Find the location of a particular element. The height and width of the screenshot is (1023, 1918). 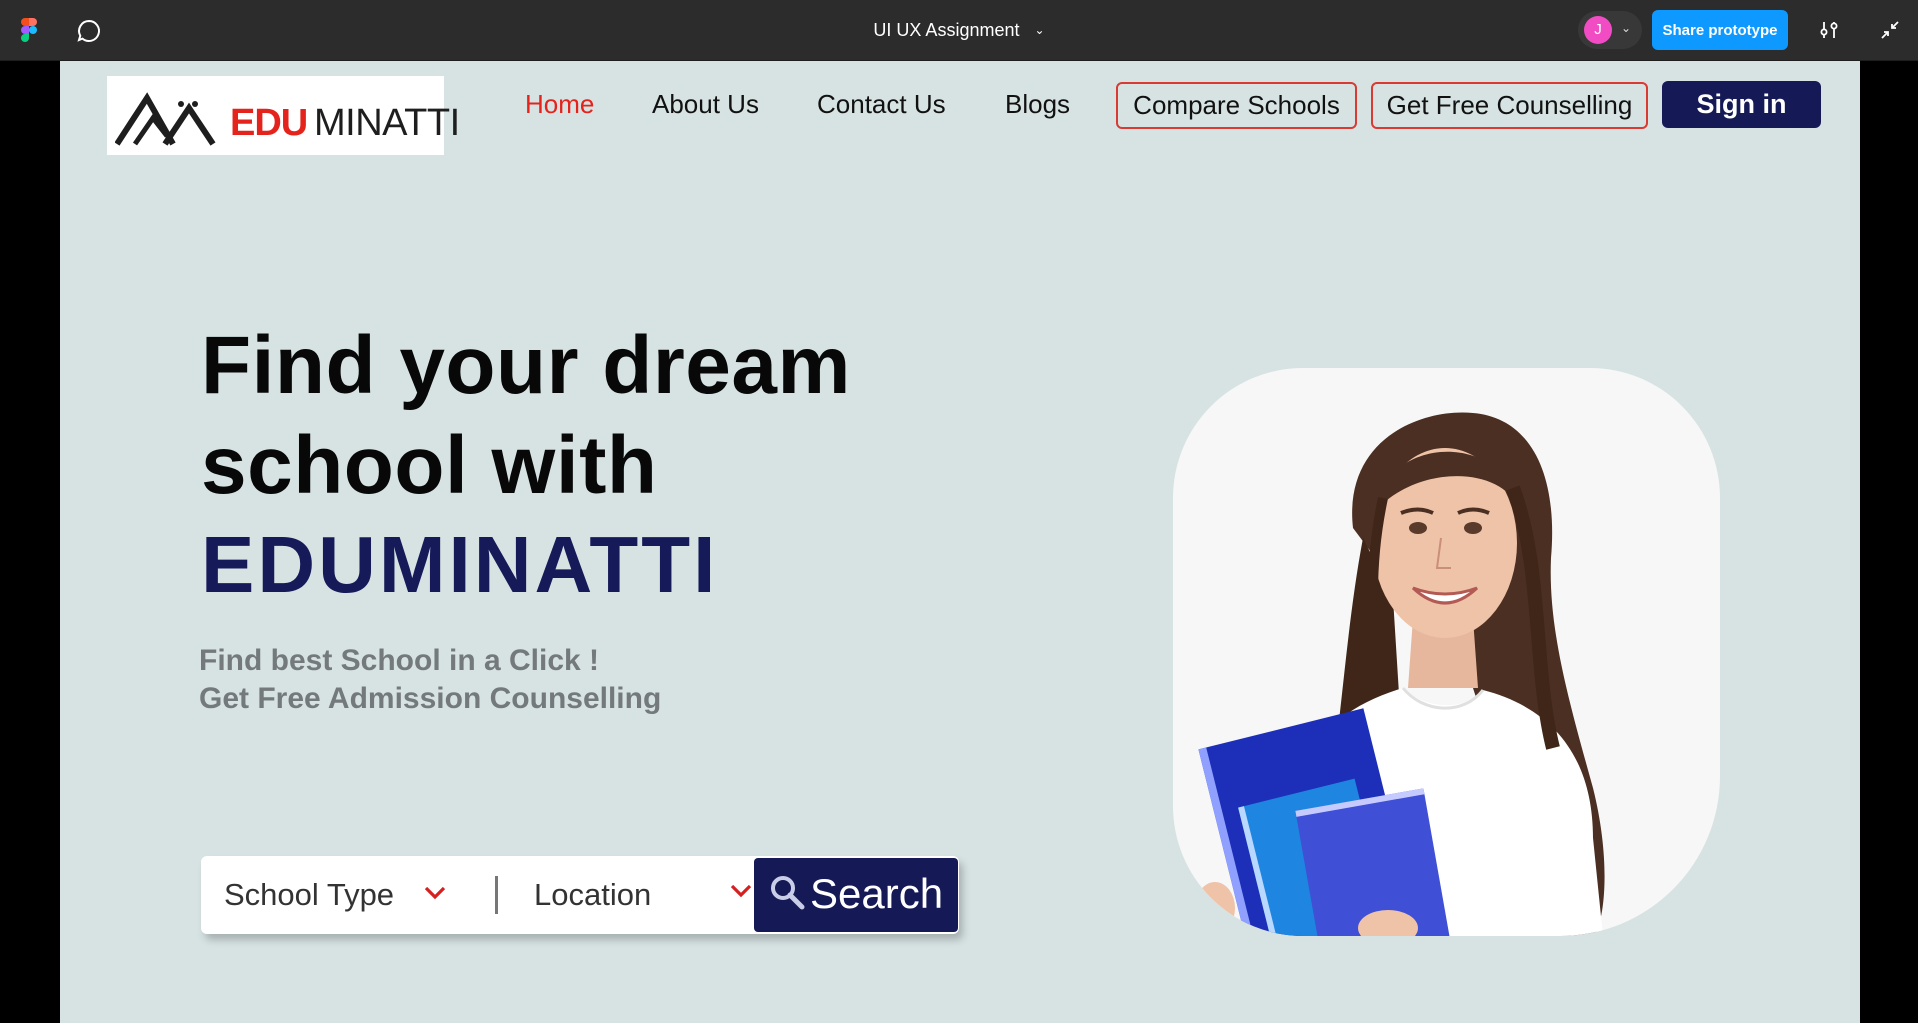

free-counselling-button: Get Free Counselling is located at coordinates (1509, 105).